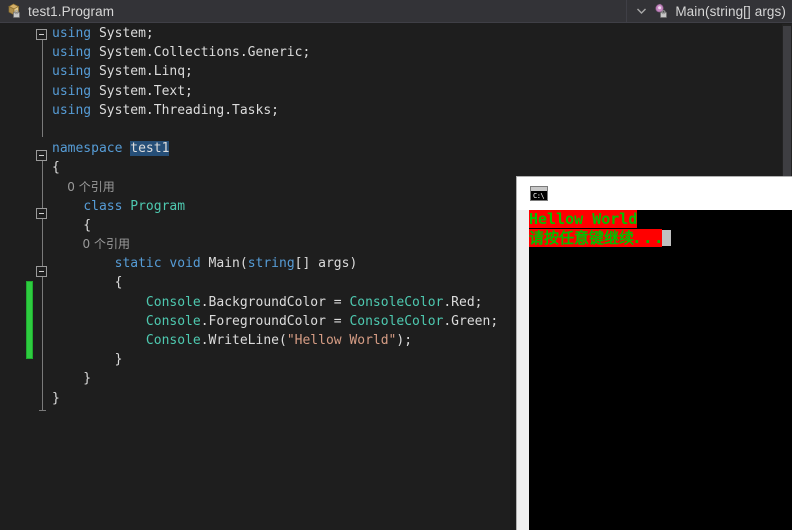 The image size is (792, 530). Describe the element at coordinates (41, 34) in the screenshot. I see `outline-toggle-usings` at that location.